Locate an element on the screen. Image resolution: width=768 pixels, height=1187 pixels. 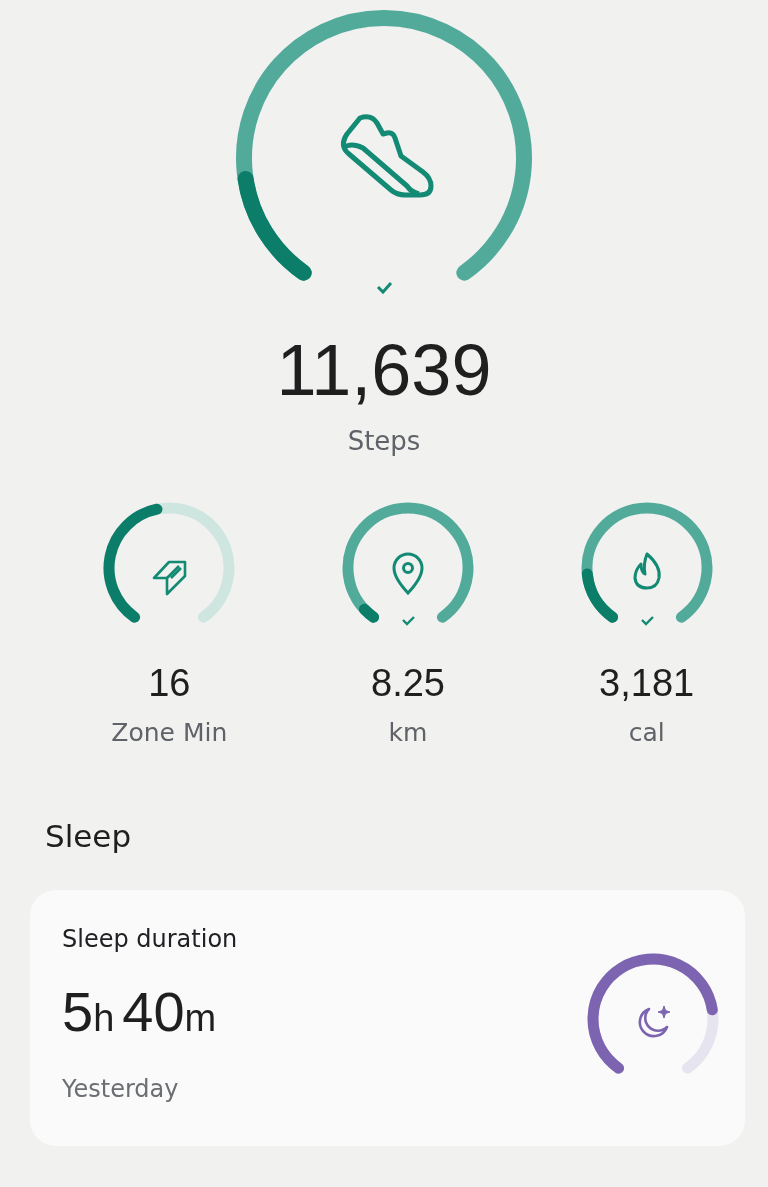
metric-value: 16 is located at coordinates (169, 683).